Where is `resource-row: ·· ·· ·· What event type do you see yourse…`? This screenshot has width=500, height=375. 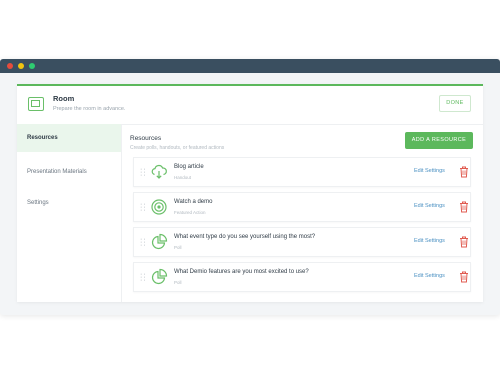
resource-row: ·· ·· ·· What event type do you see yourse… is located at coordinates (302, 242).